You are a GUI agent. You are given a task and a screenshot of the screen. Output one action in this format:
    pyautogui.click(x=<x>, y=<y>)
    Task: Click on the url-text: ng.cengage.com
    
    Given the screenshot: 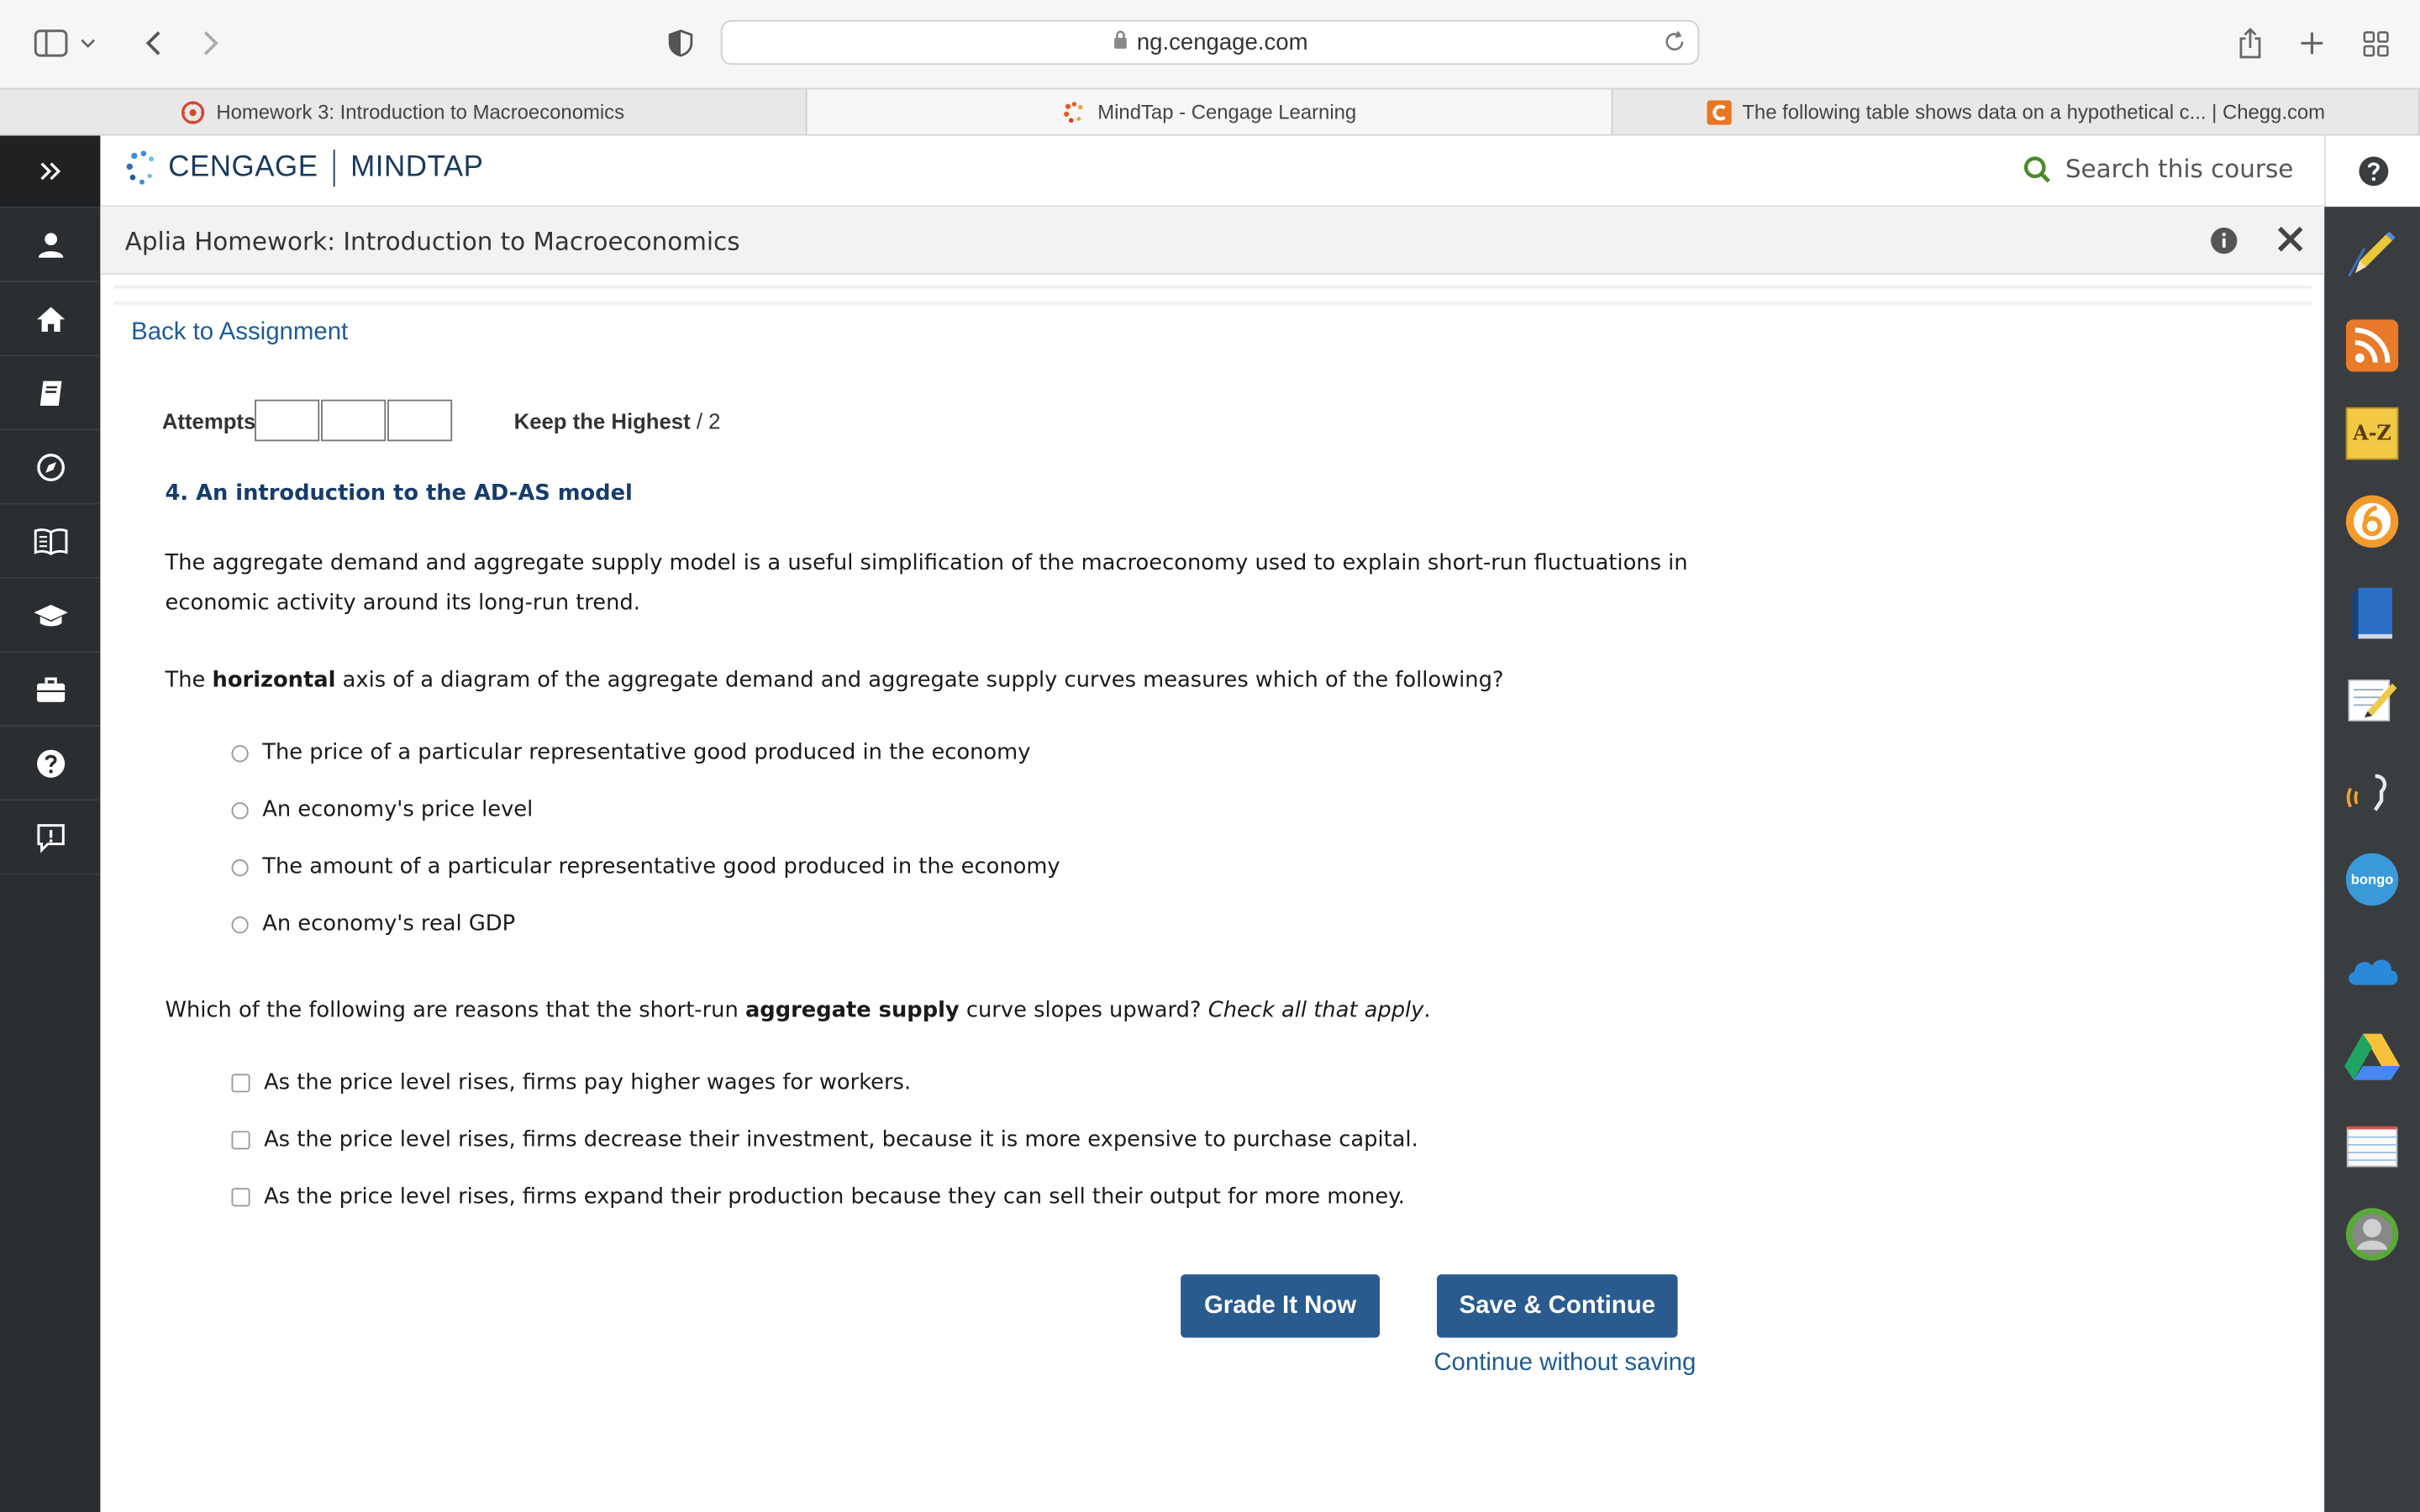 What is the action you would take?
    pyautogui.click(x=1222, y=42)
    